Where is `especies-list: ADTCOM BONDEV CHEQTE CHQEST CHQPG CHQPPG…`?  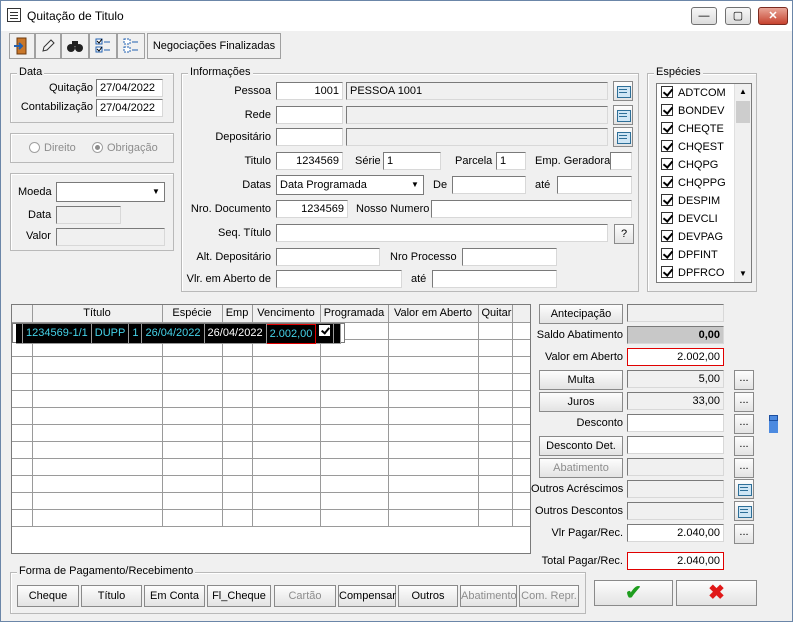 especies-list: ADTCOM BONDEV CHEQTE CHQEST CHQPG CHQPPG… is located at coordinates (704, 183).